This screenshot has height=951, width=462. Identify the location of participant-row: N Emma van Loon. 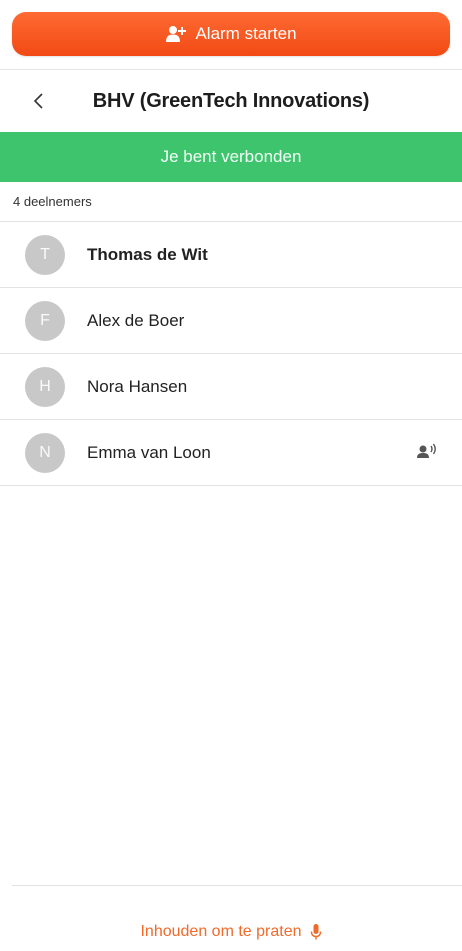
(231, 453).